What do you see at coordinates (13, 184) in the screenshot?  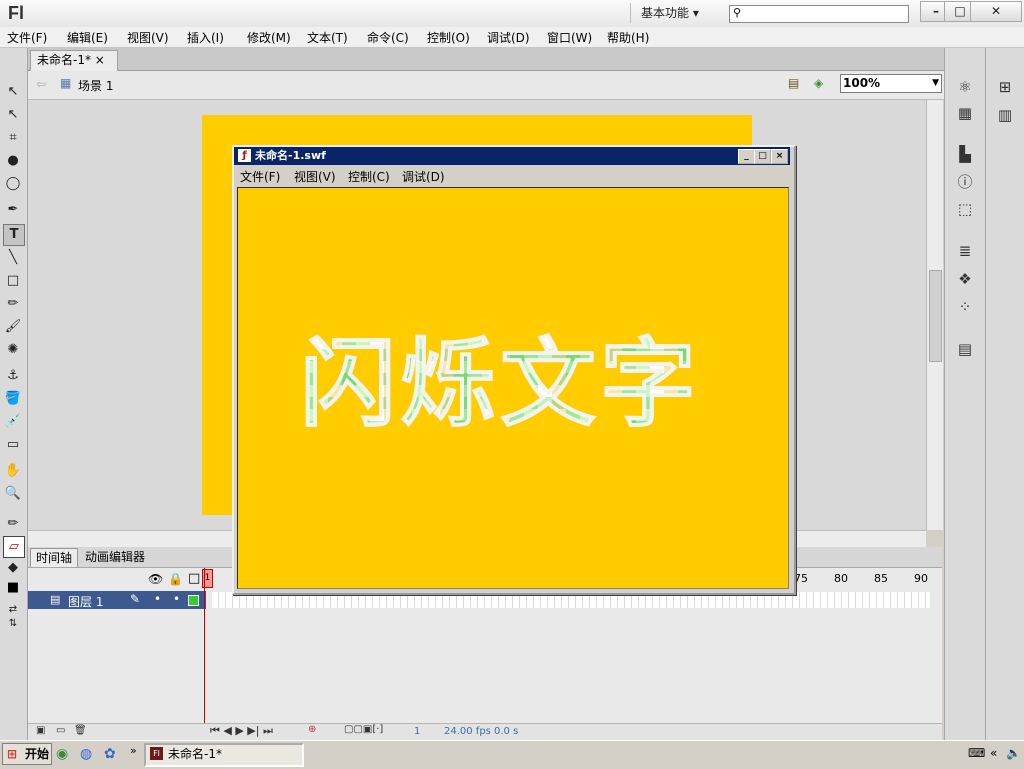 I see `lasso-tool-icon: ◯` at bounding box center [13, 184].